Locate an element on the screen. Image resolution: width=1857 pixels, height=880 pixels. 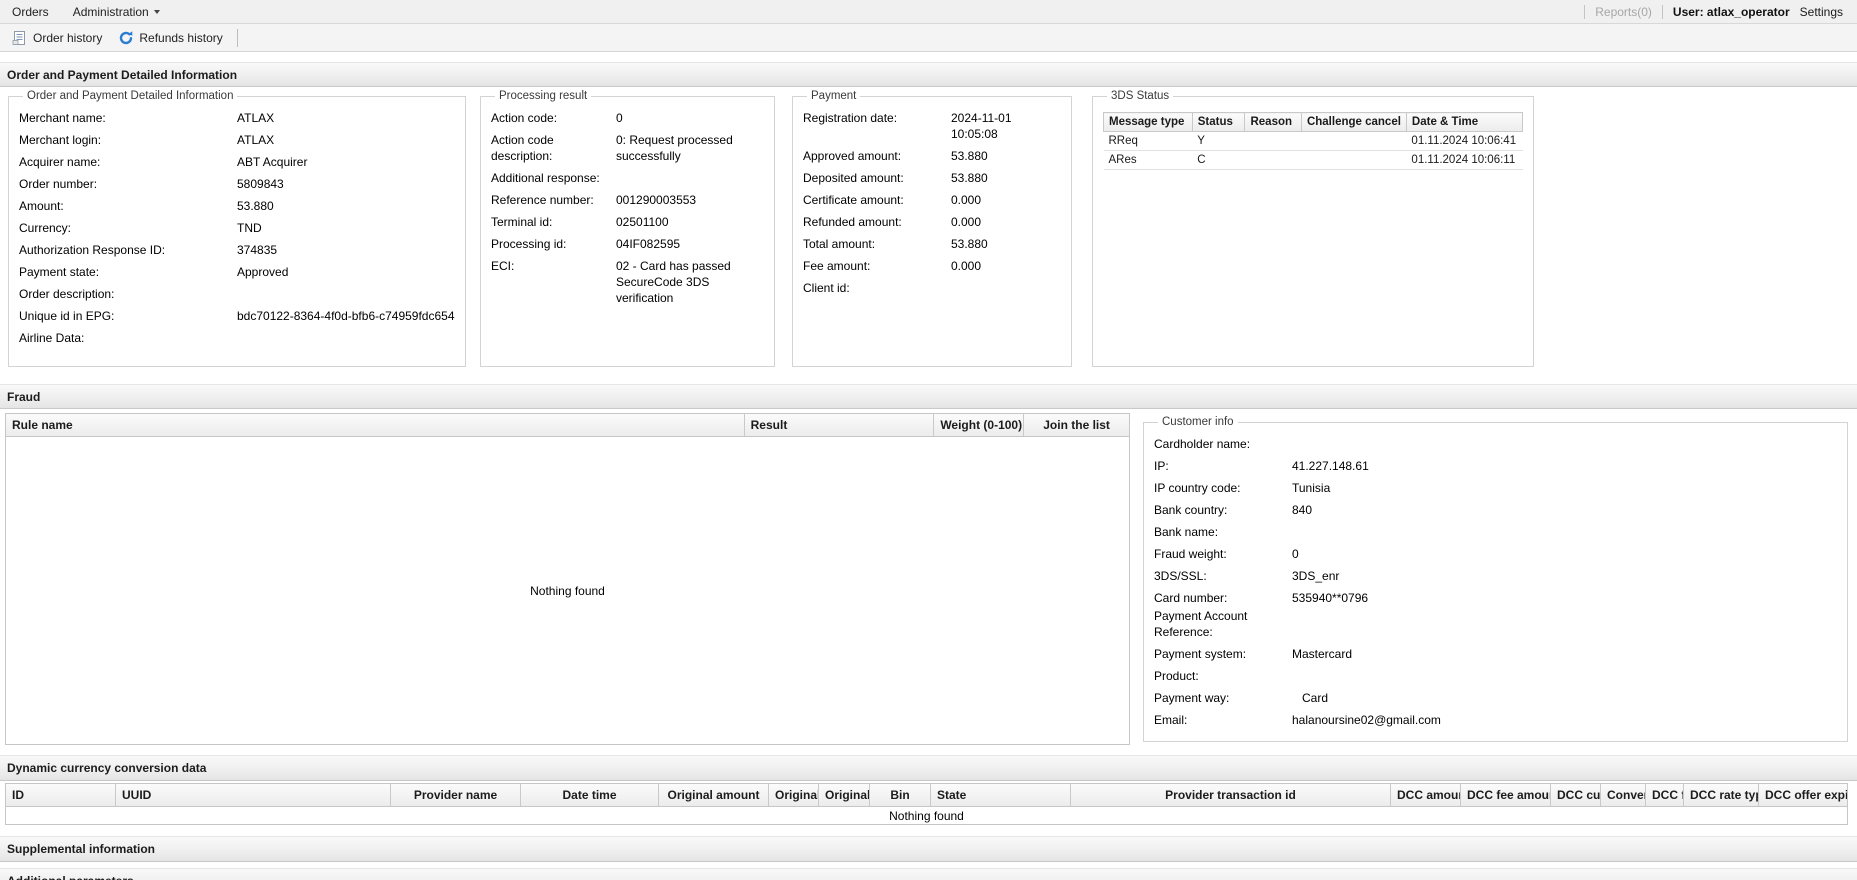
info-row: Merchant name: ATLAX is located at coordinates (237, 118).